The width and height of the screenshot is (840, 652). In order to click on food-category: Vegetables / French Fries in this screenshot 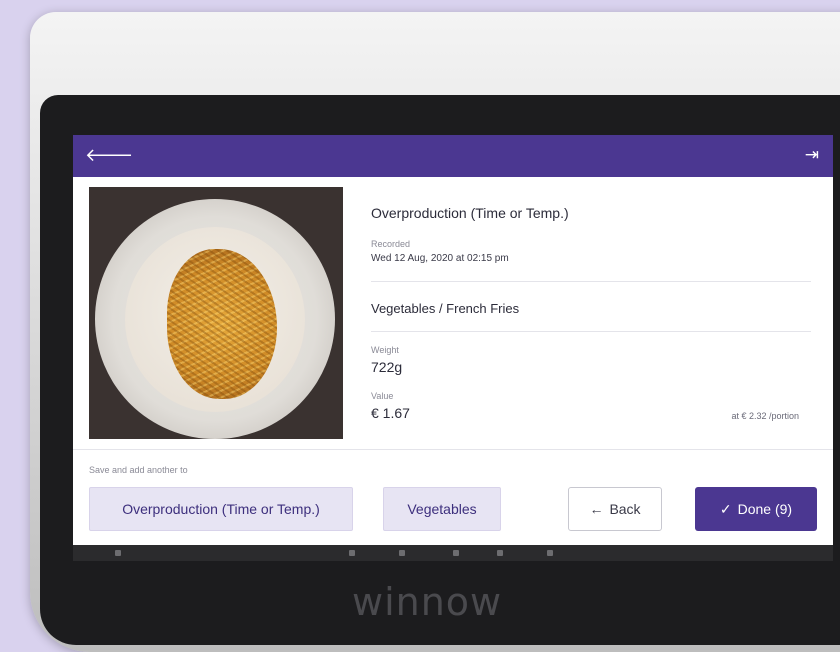, I will do `click(445, 308)`.